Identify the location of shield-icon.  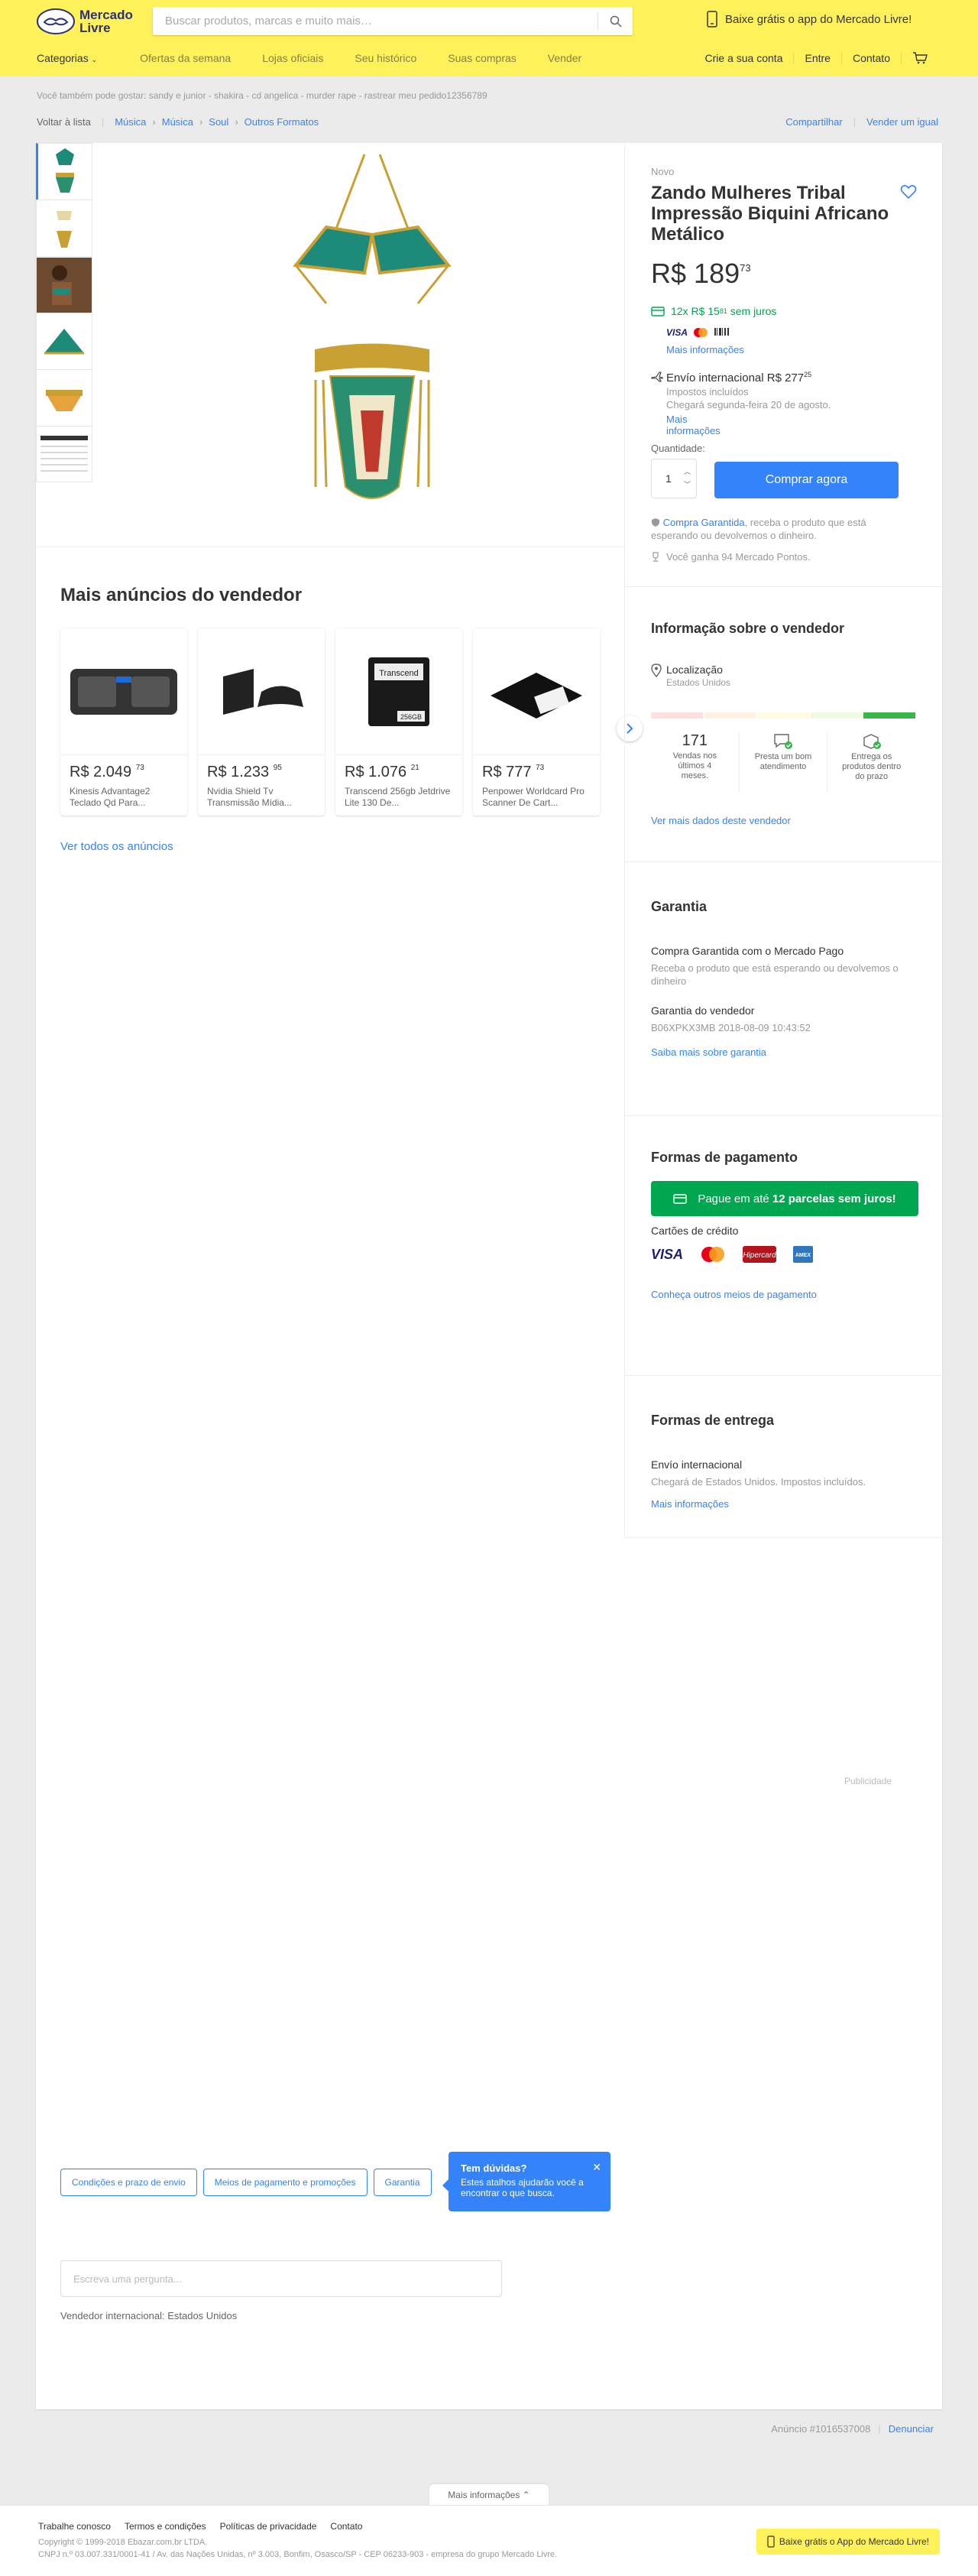
(655, 522).